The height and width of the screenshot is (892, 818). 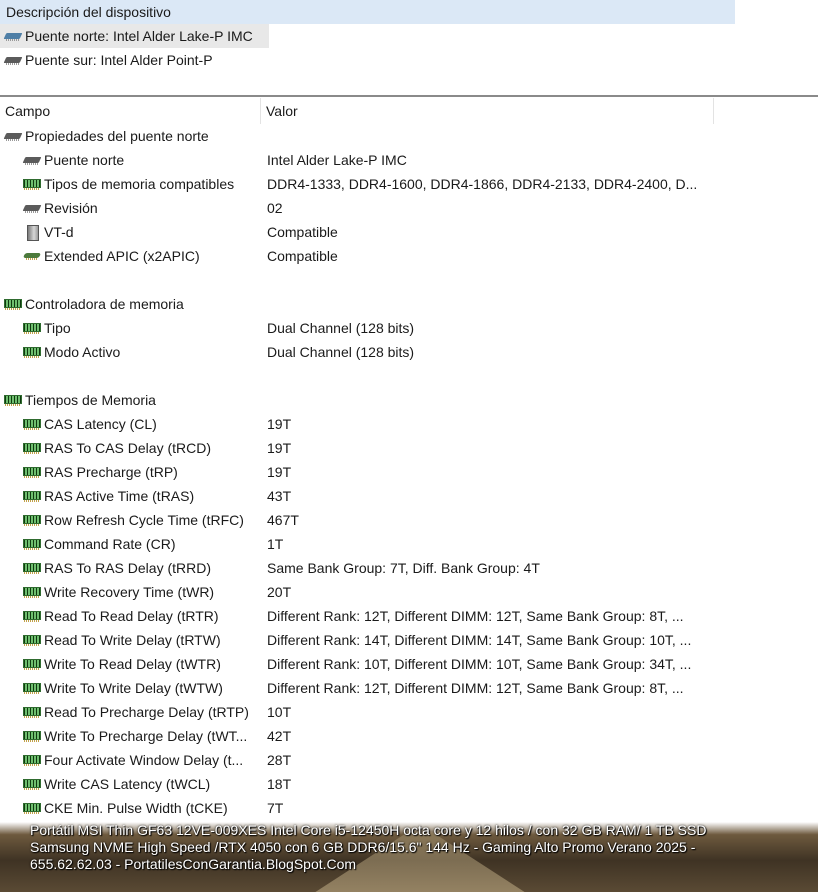 What do you see at coordinates (409, 736) in the screenshot?
I see `table-row: Write To Precharge Delay (tWT... 42T` at bounding box center [409, 736].